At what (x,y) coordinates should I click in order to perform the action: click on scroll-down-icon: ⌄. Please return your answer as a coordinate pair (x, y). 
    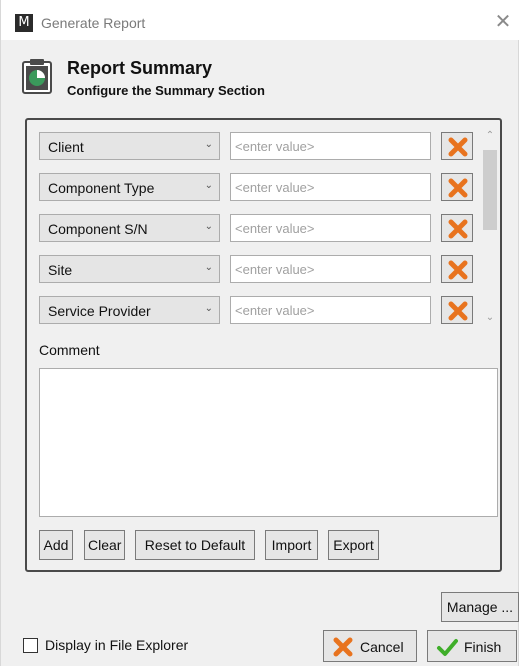
    Looking at the image, I should click on (490, 319).